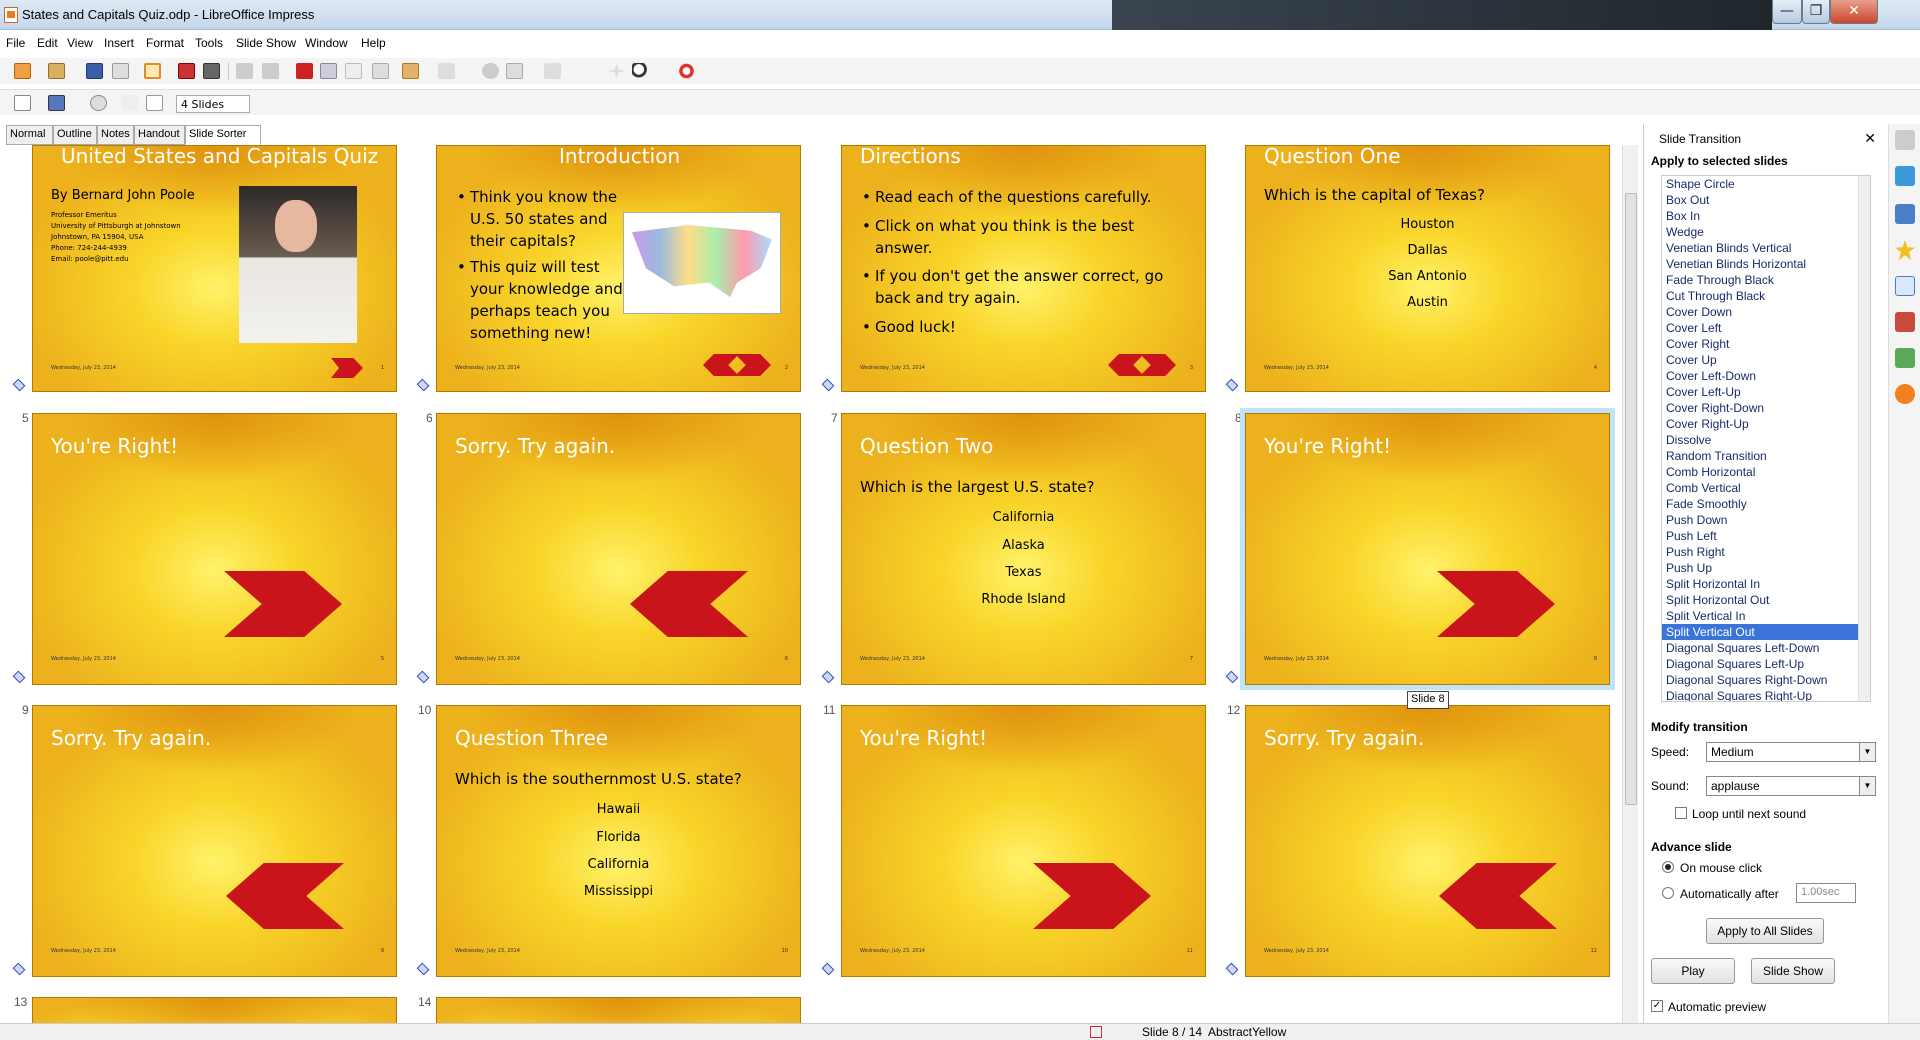 The width and height of the screenshot is (1920, 1040). Describe the element at coordinates (1766, 200) in the screenshot. I see `transition-item: Box Out` at that location.